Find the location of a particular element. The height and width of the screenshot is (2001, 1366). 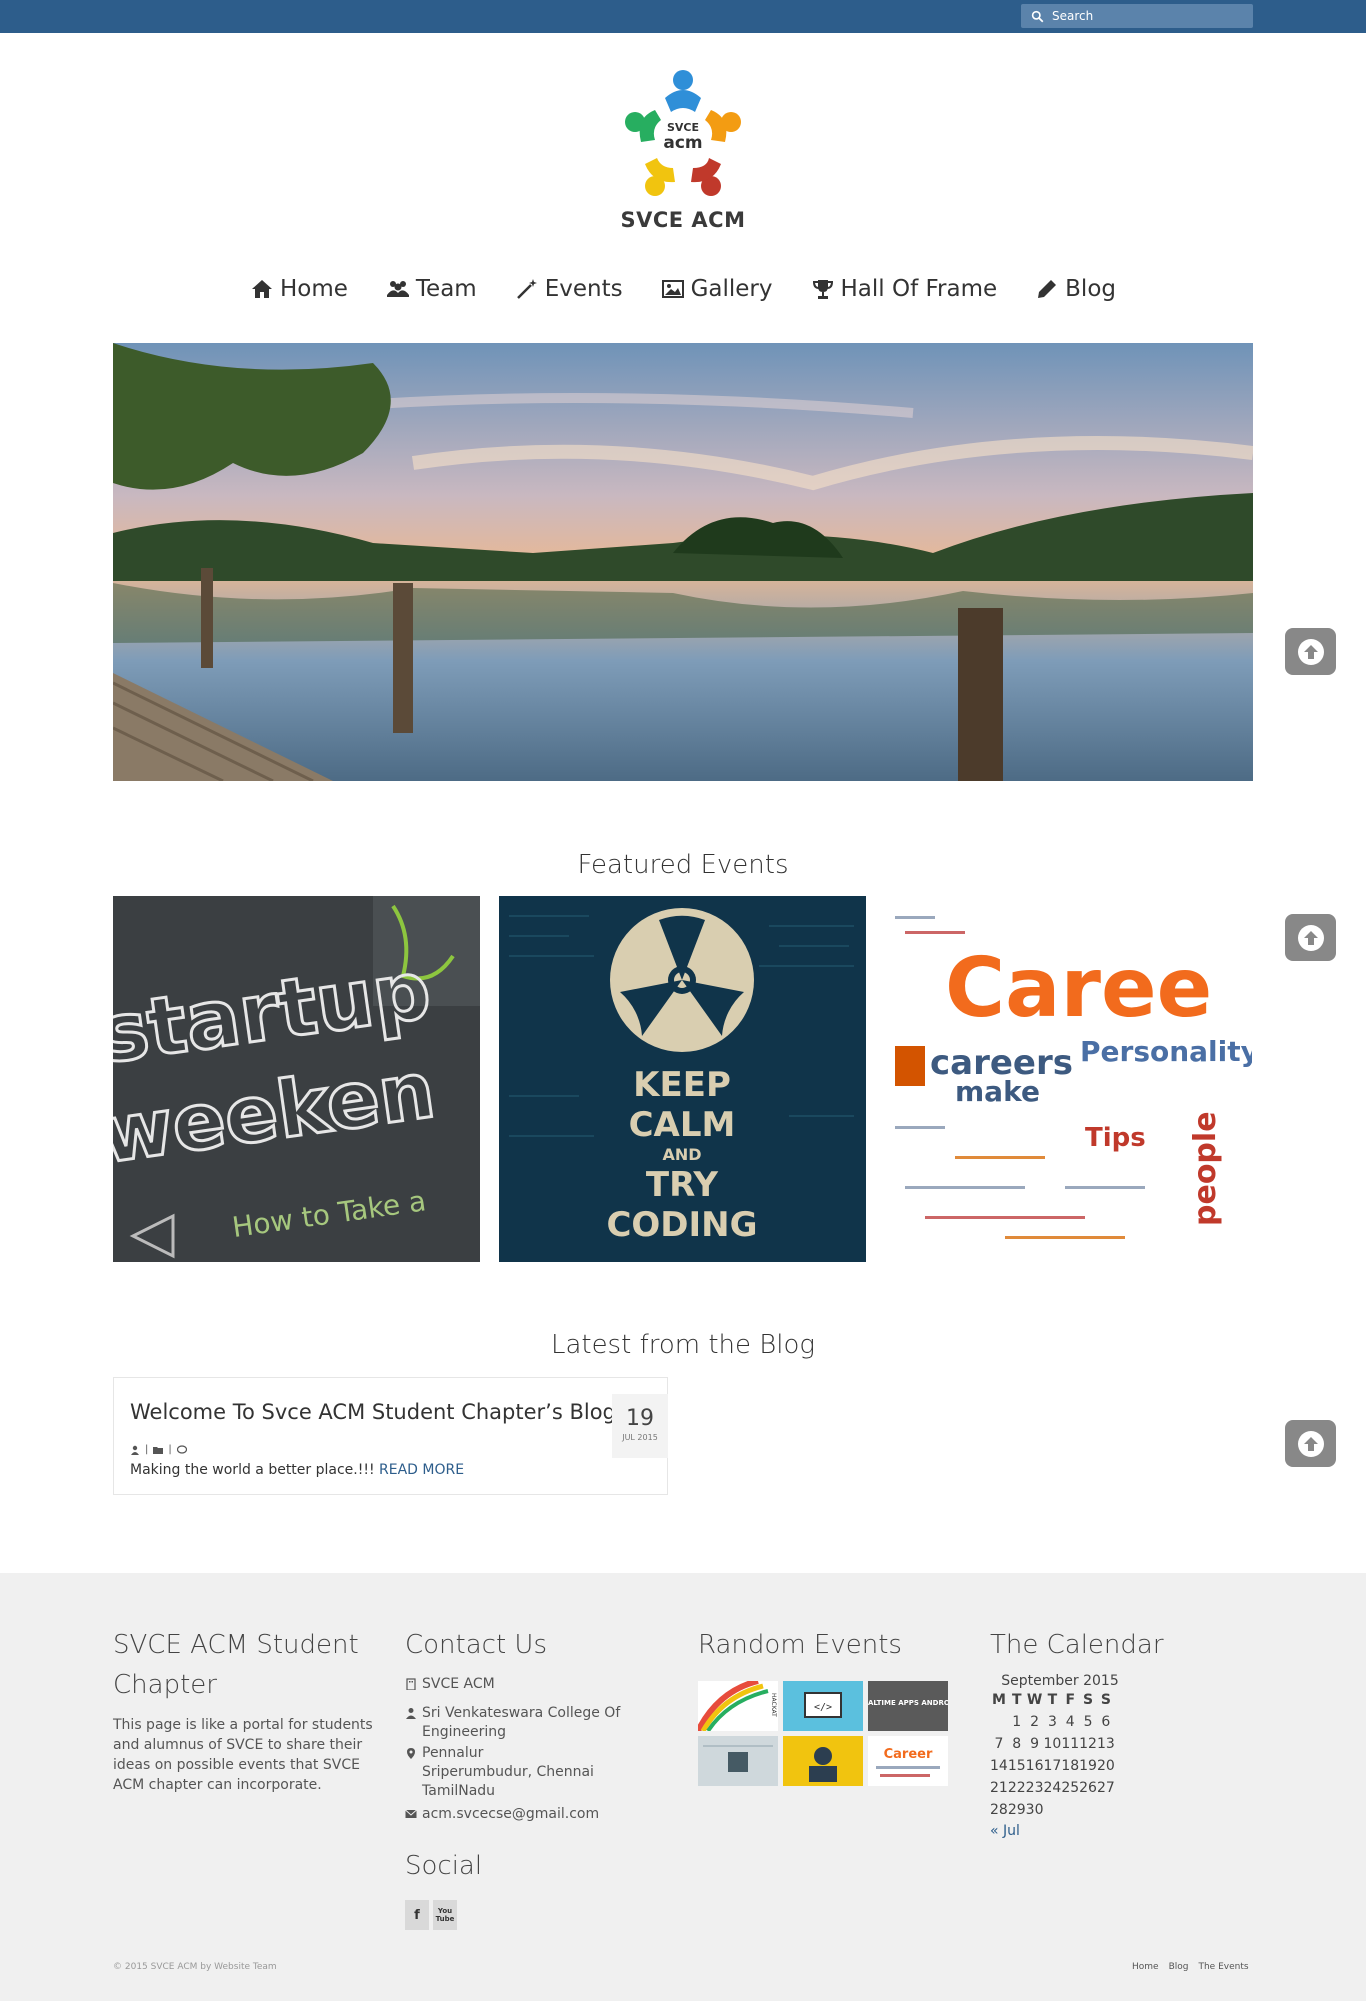

svg-text: make is located at coordinates (997, 1091).